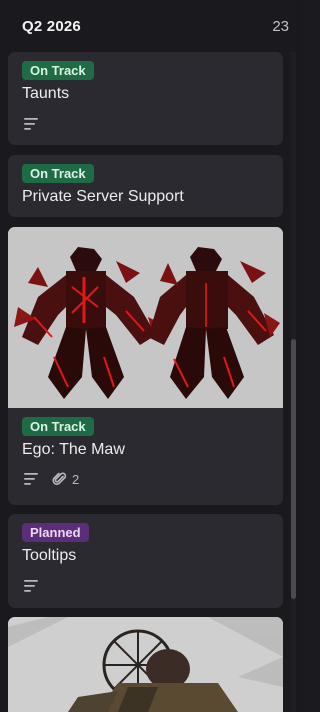 The image size is (320, 712). Describe the element at coordinates (55, 532) in the screenshot. I see `status-badge: Planned` at that location.